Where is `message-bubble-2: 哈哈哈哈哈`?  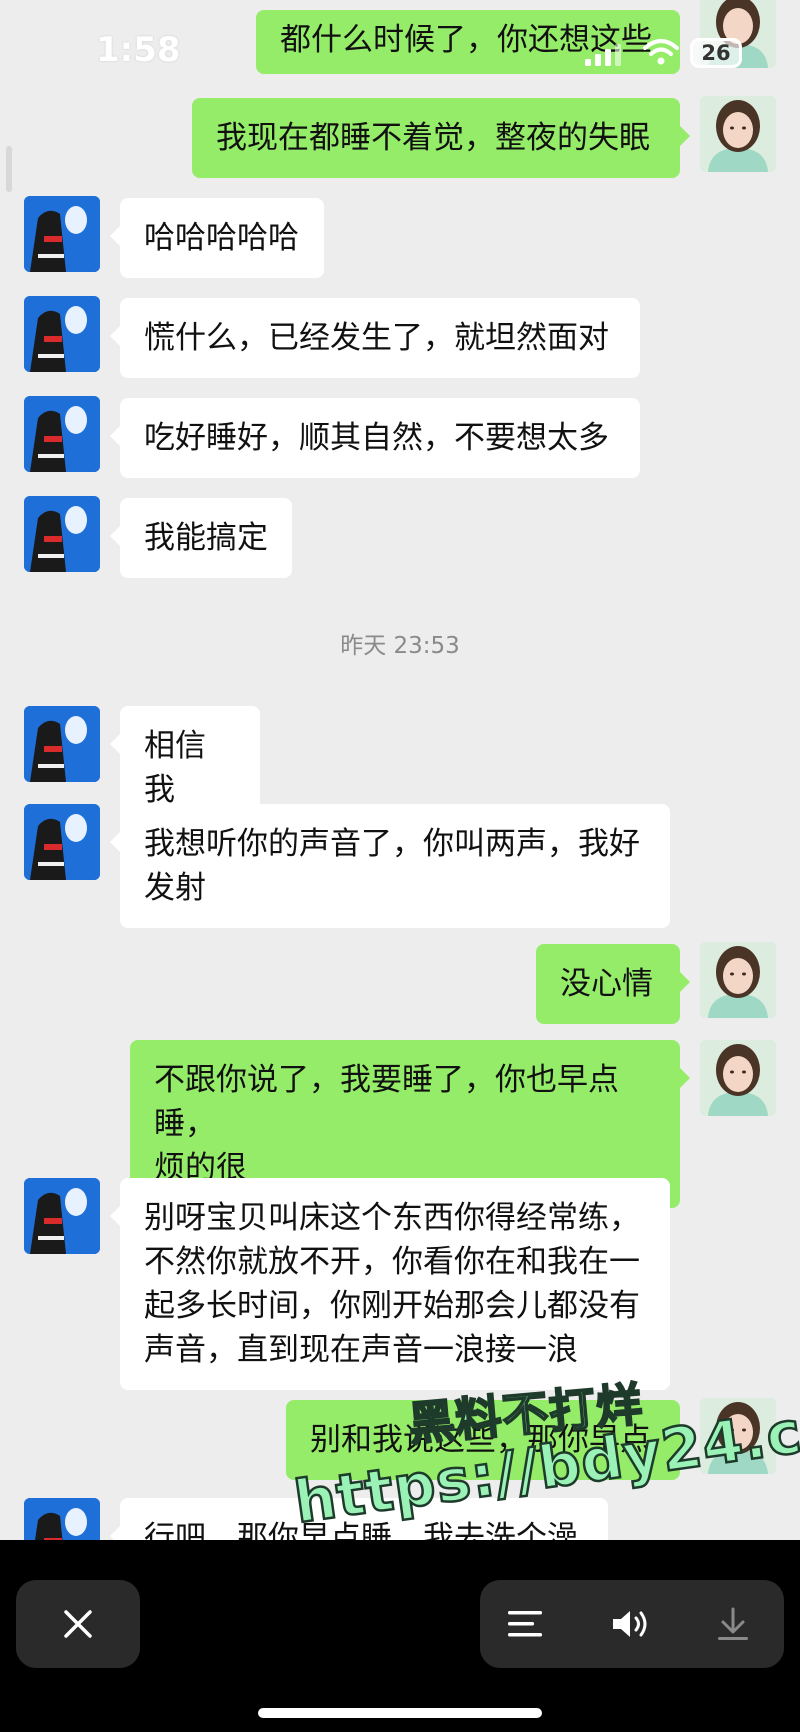
message-bubble-2: 哈哈哈哈哈 is located at coordinates (217, 238).